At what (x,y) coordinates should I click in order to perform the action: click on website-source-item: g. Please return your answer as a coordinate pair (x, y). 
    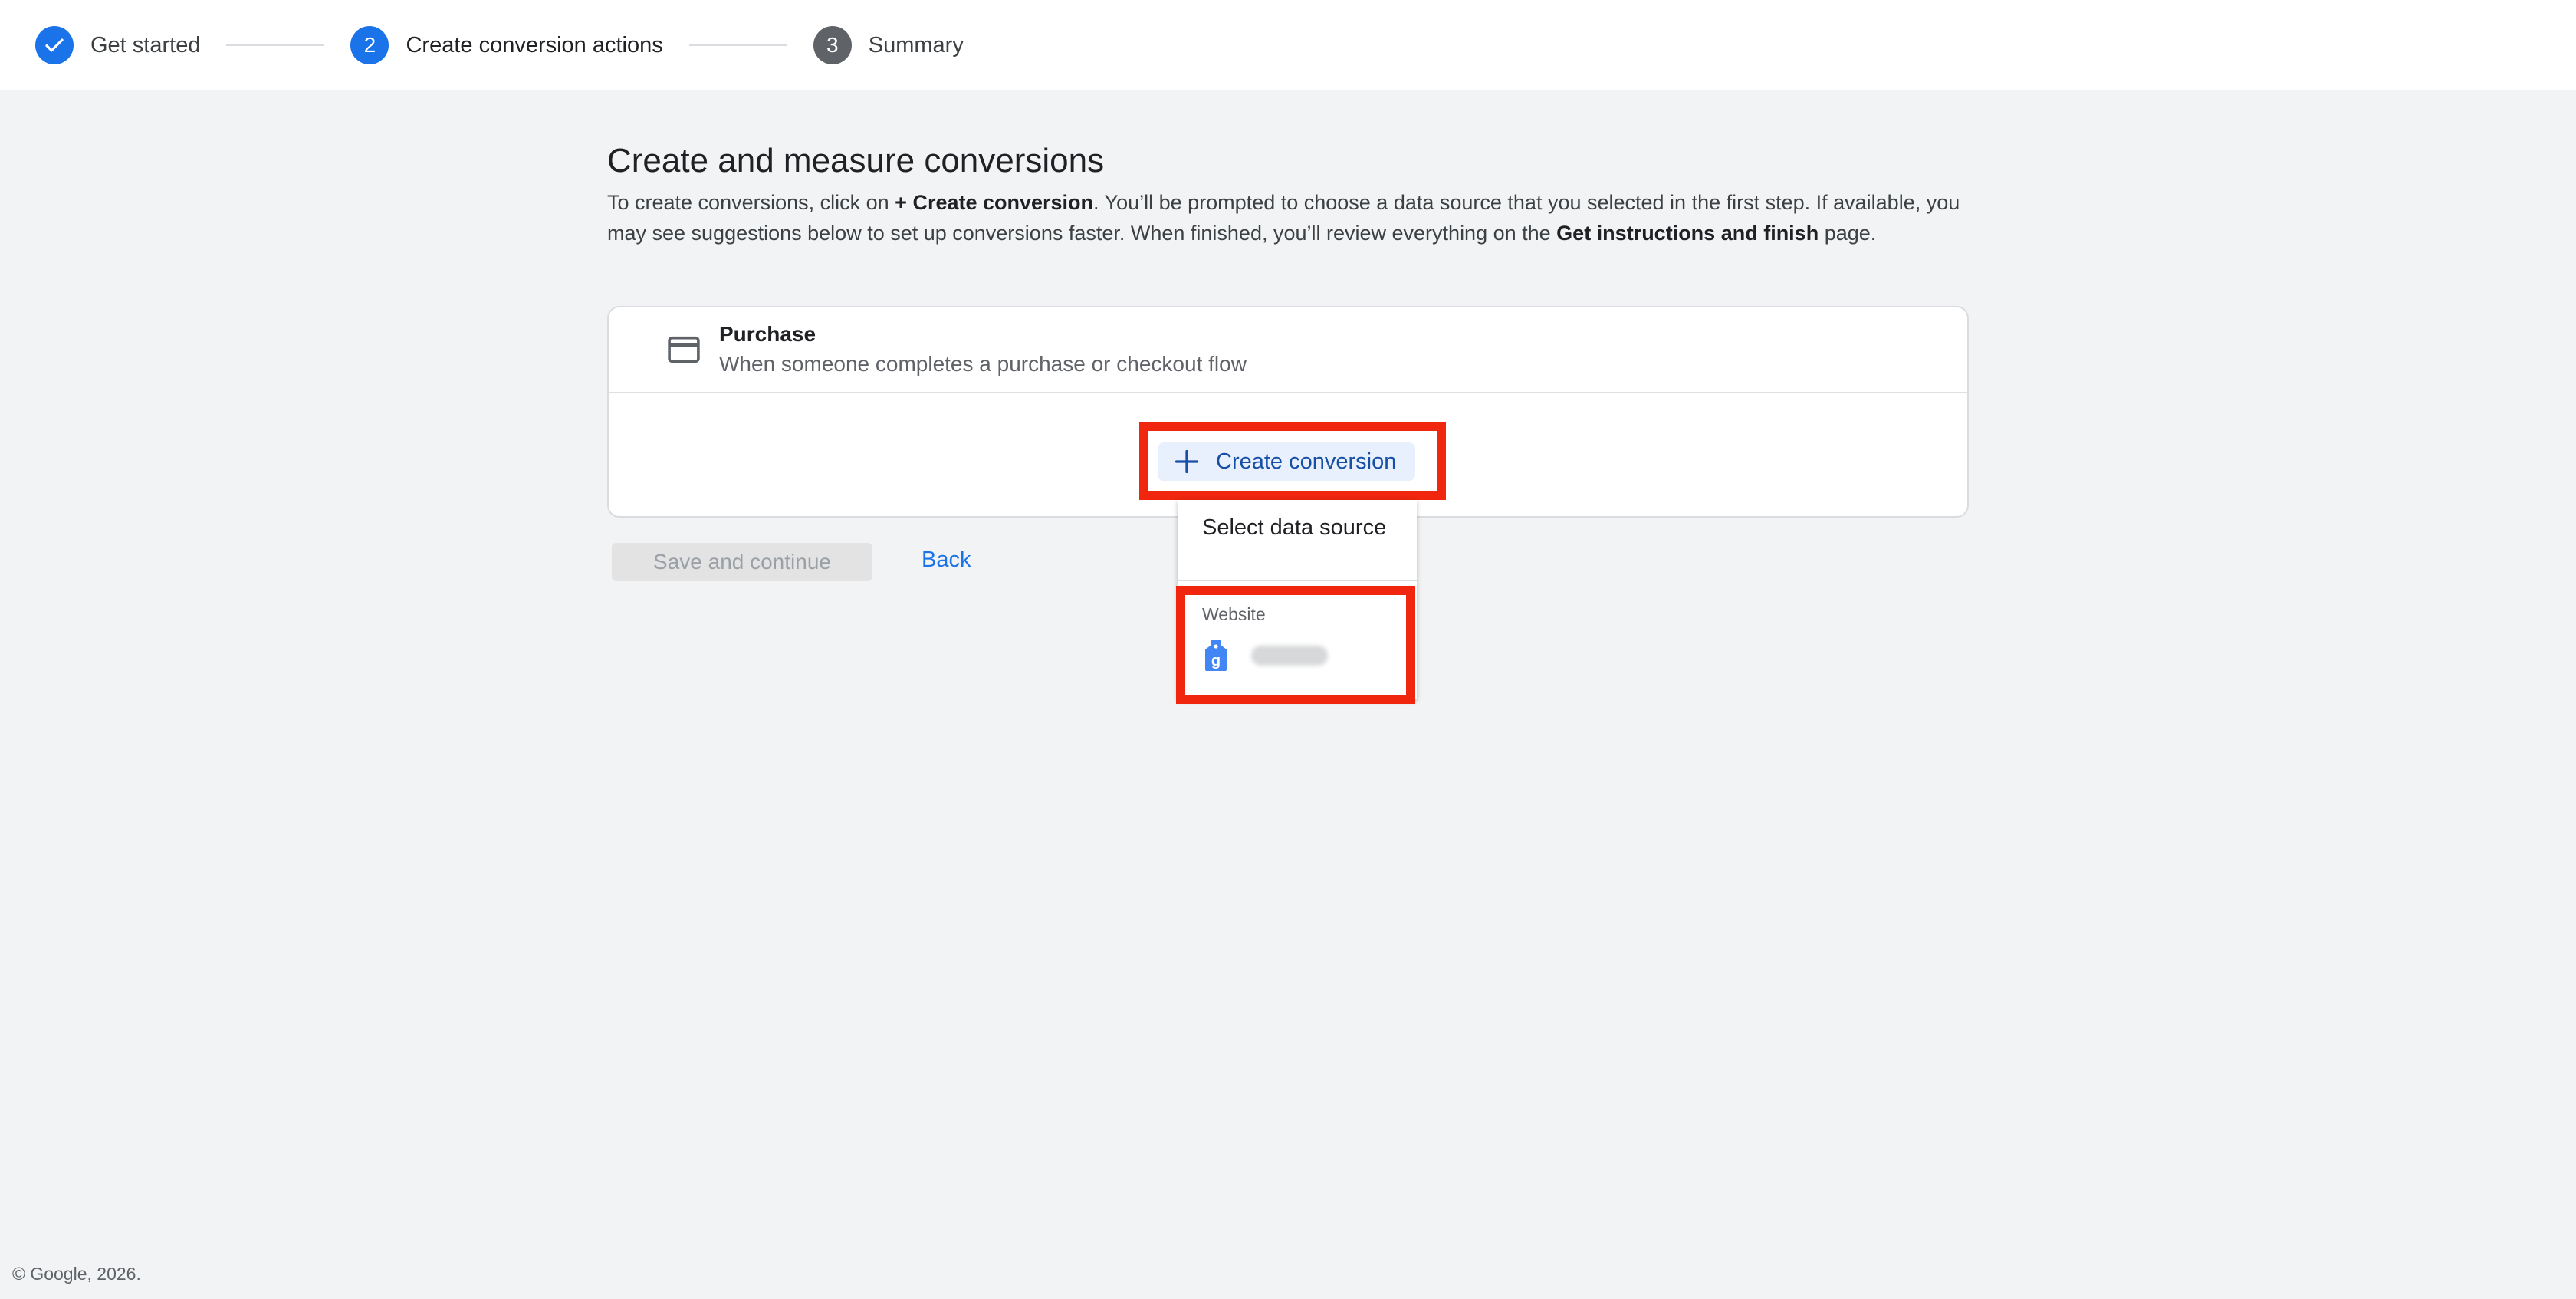
    Looking at the image, I should click on (1297, 649).